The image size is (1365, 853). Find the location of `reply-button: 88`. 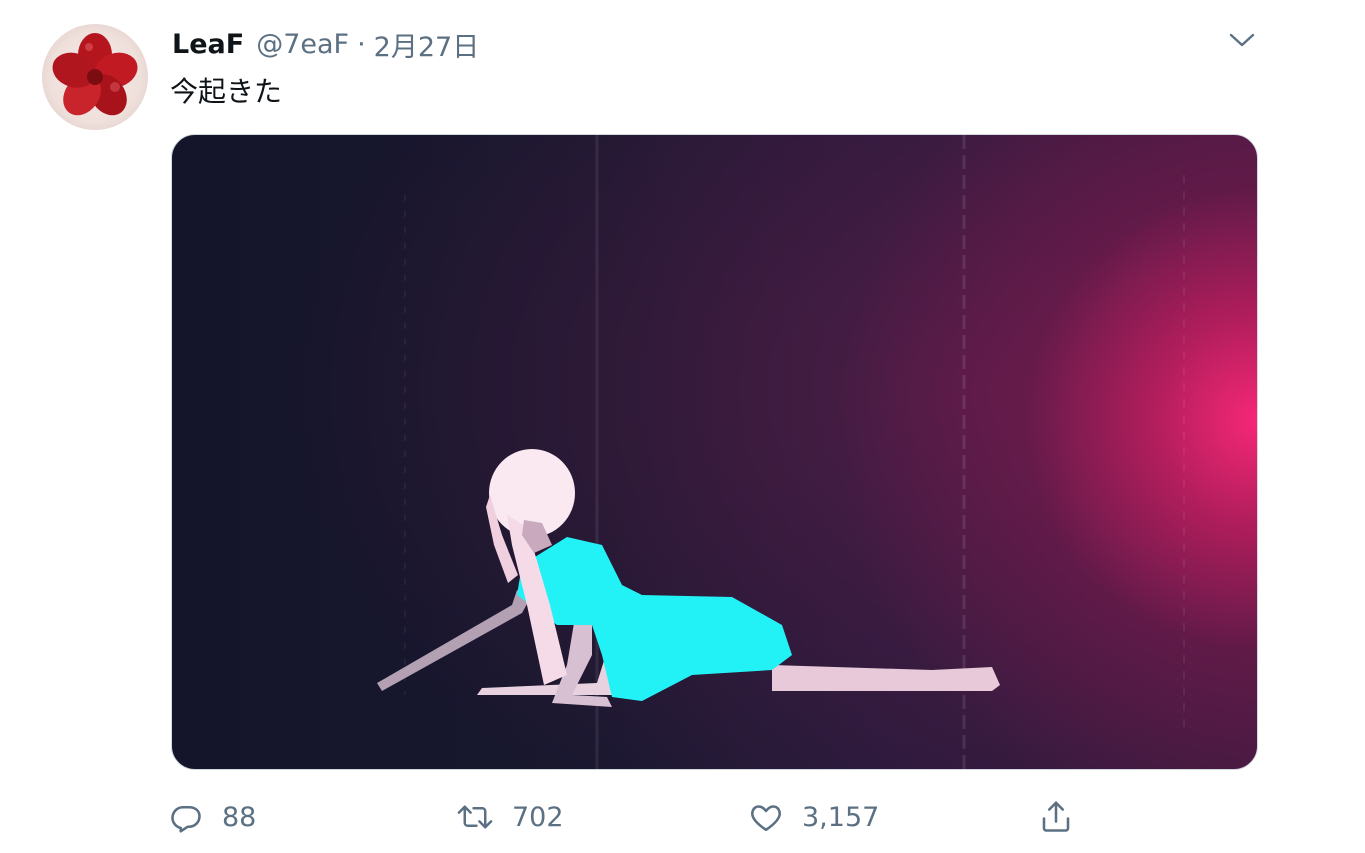

reply-button: 88 is located at coordinates (212, 817).